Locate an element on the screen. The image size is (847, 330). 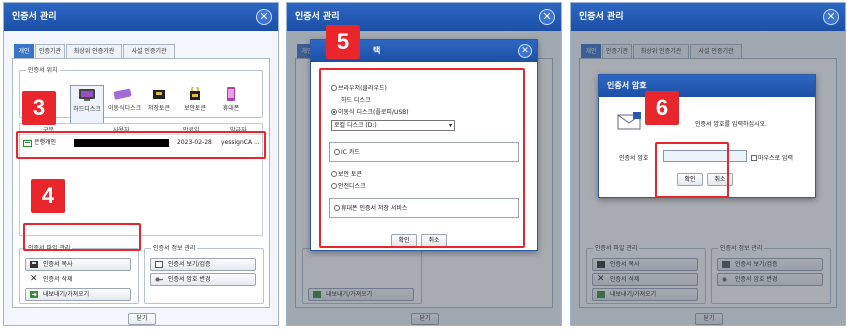
highlight-password-area is located at coordinates (692, 170).